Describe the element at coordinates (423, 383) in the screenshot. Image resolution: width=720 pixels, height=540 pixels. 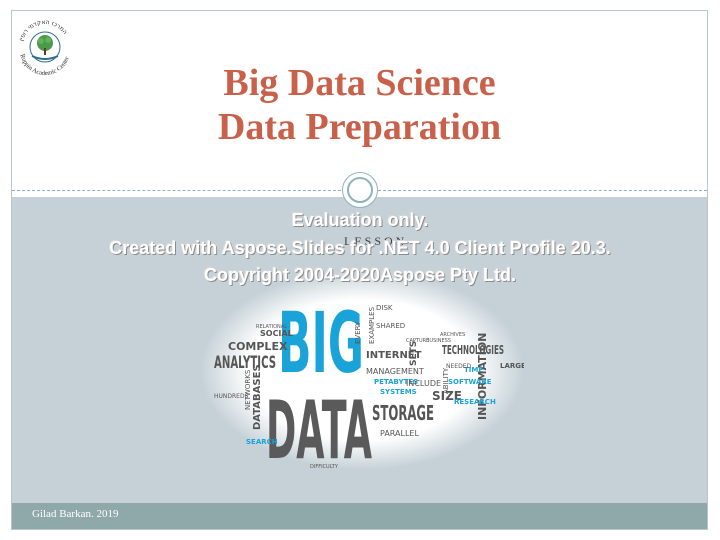
I see `cloud-word: INCLUDE` at that location.